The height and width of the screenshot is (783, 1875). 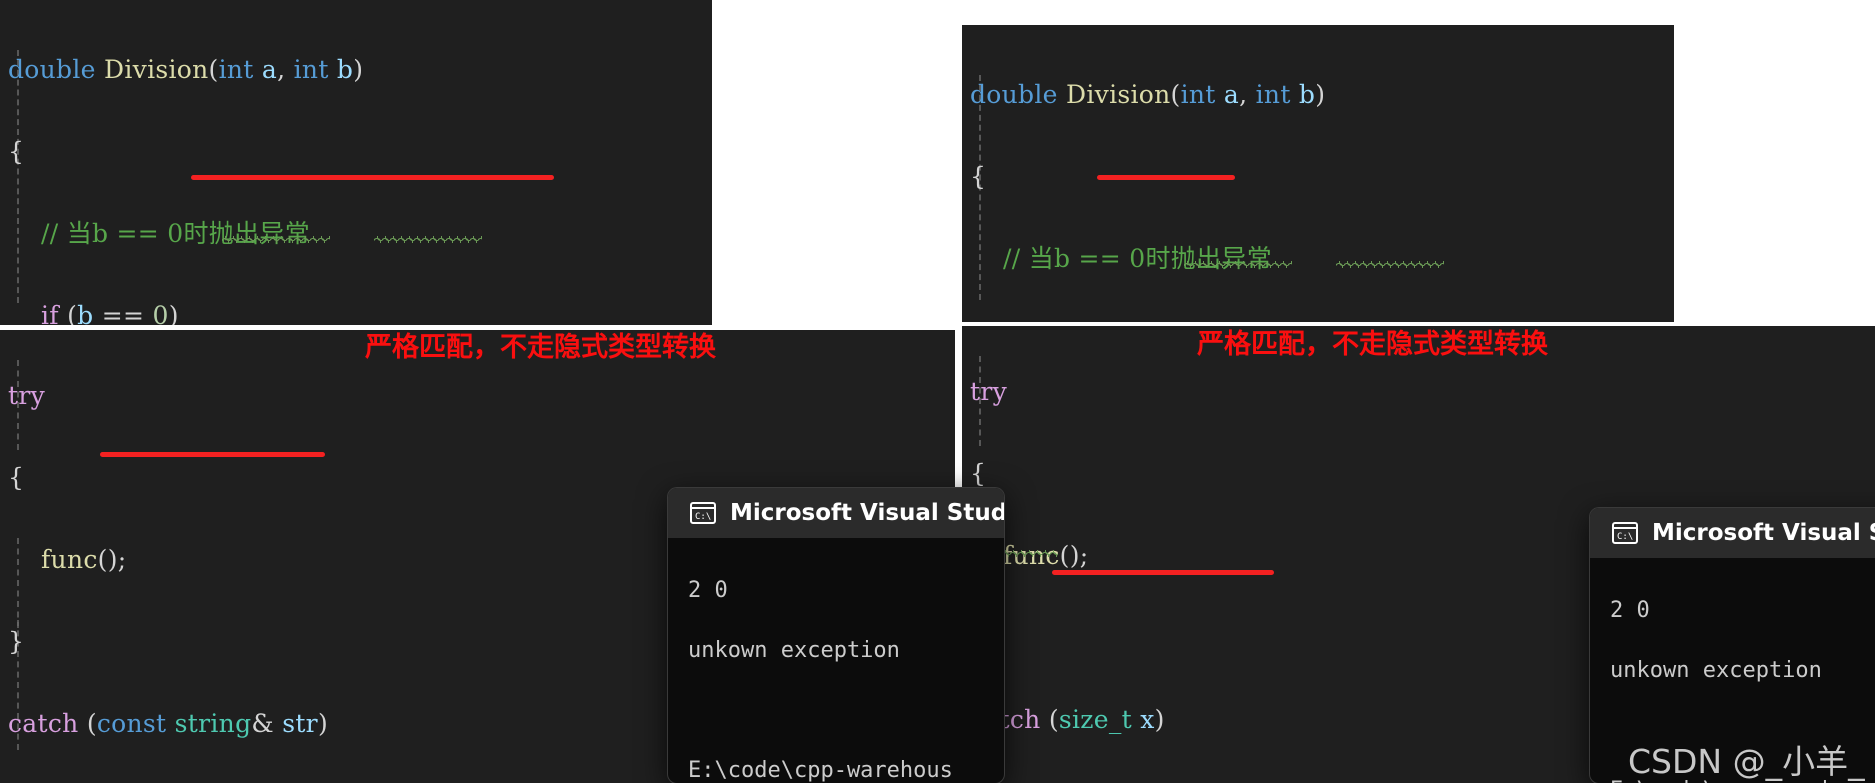 I want to click on token-brace: }, so click(x=16, y=641).